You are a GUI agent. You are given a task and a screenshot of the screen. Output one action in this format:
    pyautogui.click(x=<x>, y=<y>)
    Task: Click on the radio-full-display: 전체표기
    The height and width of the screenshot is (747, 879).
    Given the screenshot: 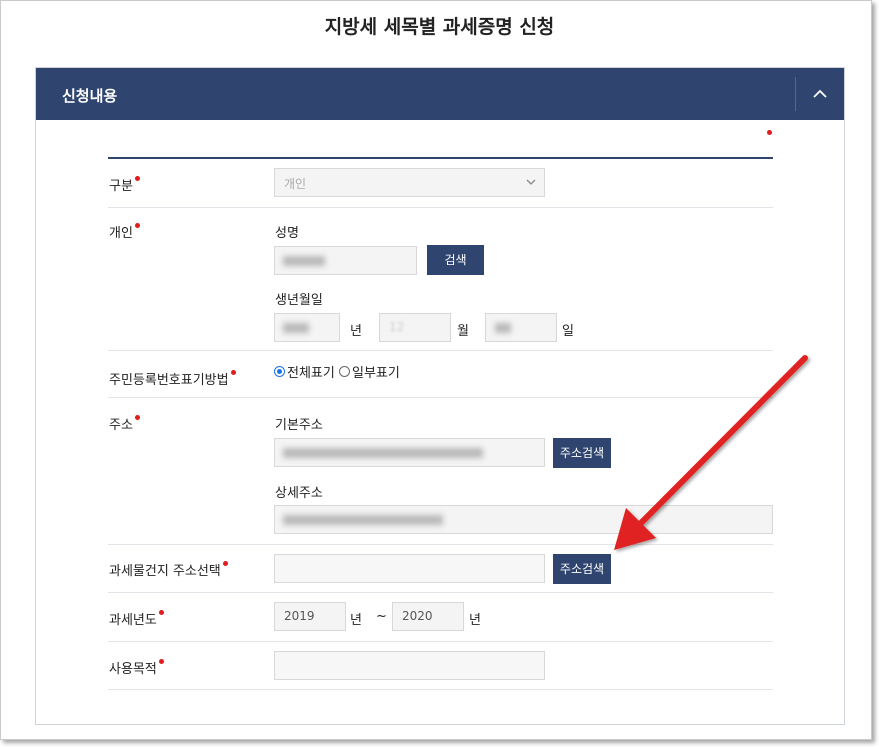 What is the action you would take?
    pyautogui.click(x=304, y=371)
    